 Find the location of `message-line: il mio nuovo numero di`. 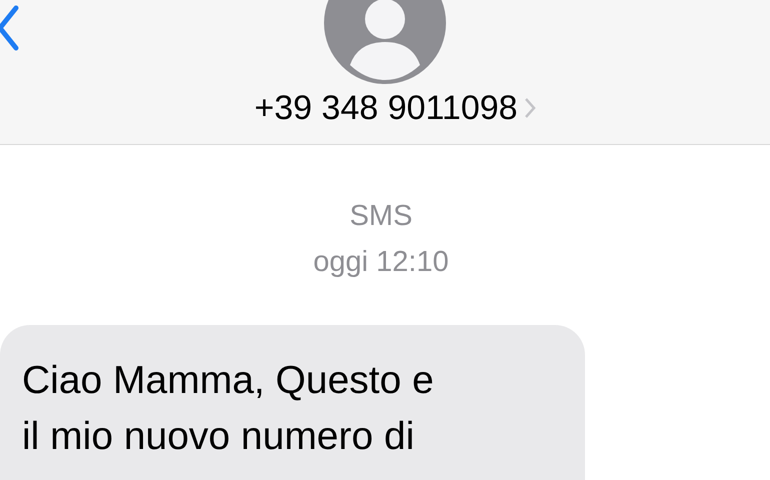

message-line: il mio nuovo numero di is located at coordinates (219, 437).